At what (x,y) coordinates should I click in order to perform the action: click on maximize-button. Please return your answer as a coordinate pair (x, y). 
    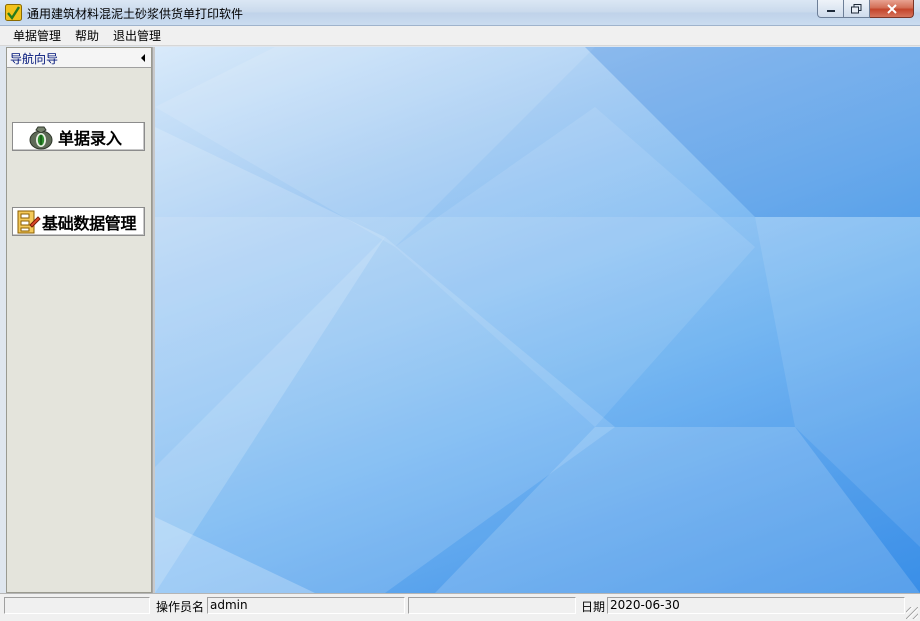
    Looking at the image, I should click on (857, 9).